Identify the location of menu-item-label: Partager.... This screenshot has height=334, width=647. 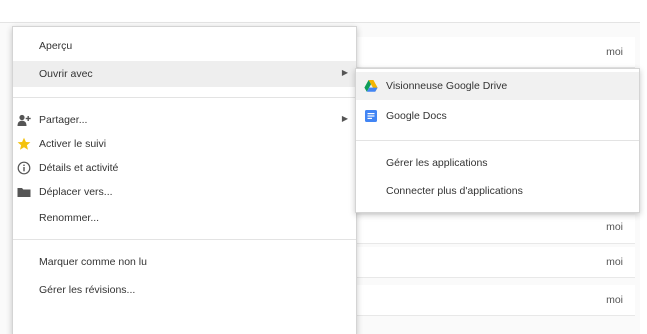
(63, 120).